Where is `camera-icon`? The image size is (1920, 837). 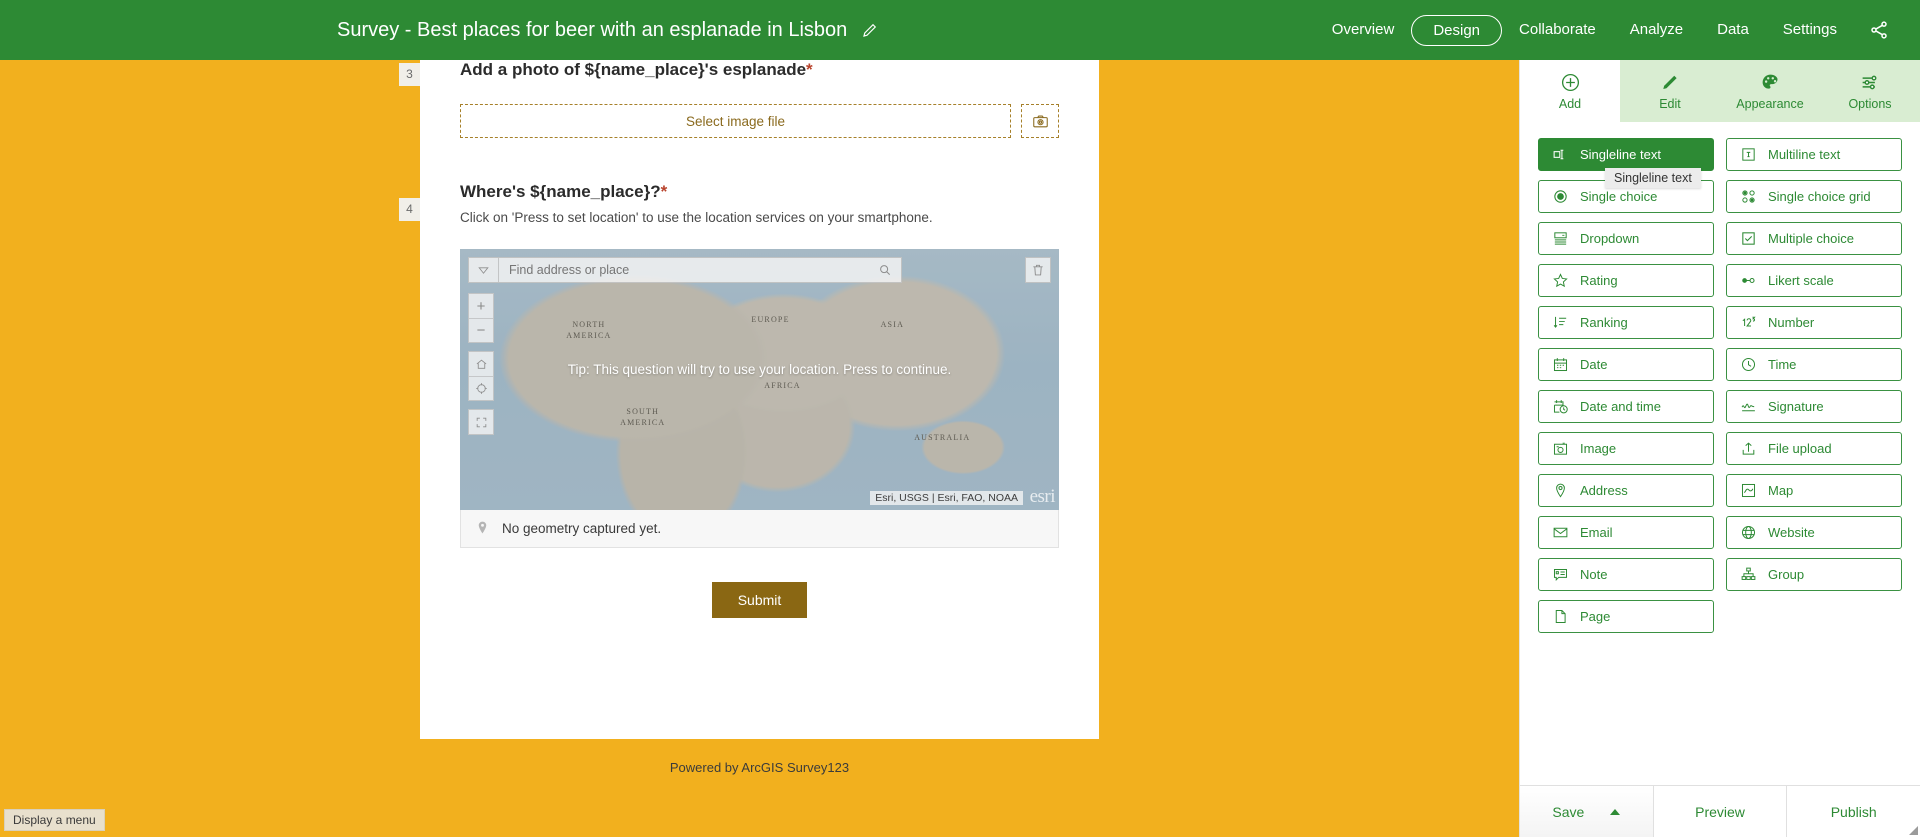 camera-icon is located at coordinates (1040, 121).